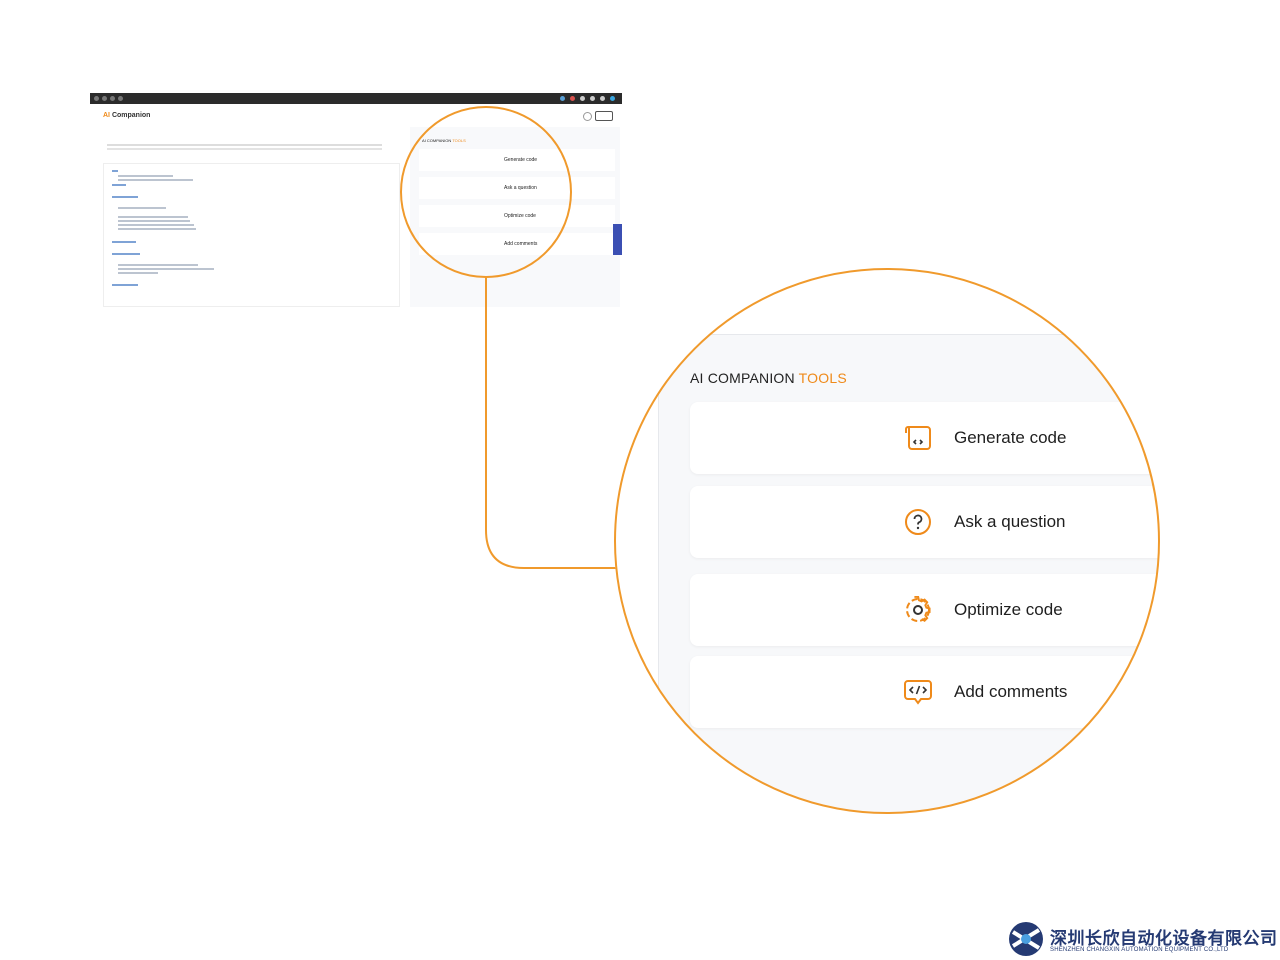  Describe the element at coordinates (1008, 609) in the screenshot. I see `optimize-code-label: Optimize code` at that location.